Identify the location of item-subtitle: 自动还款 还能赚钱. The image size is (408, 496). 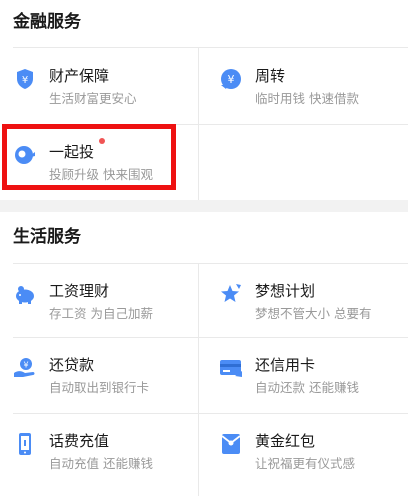
(307, 387).